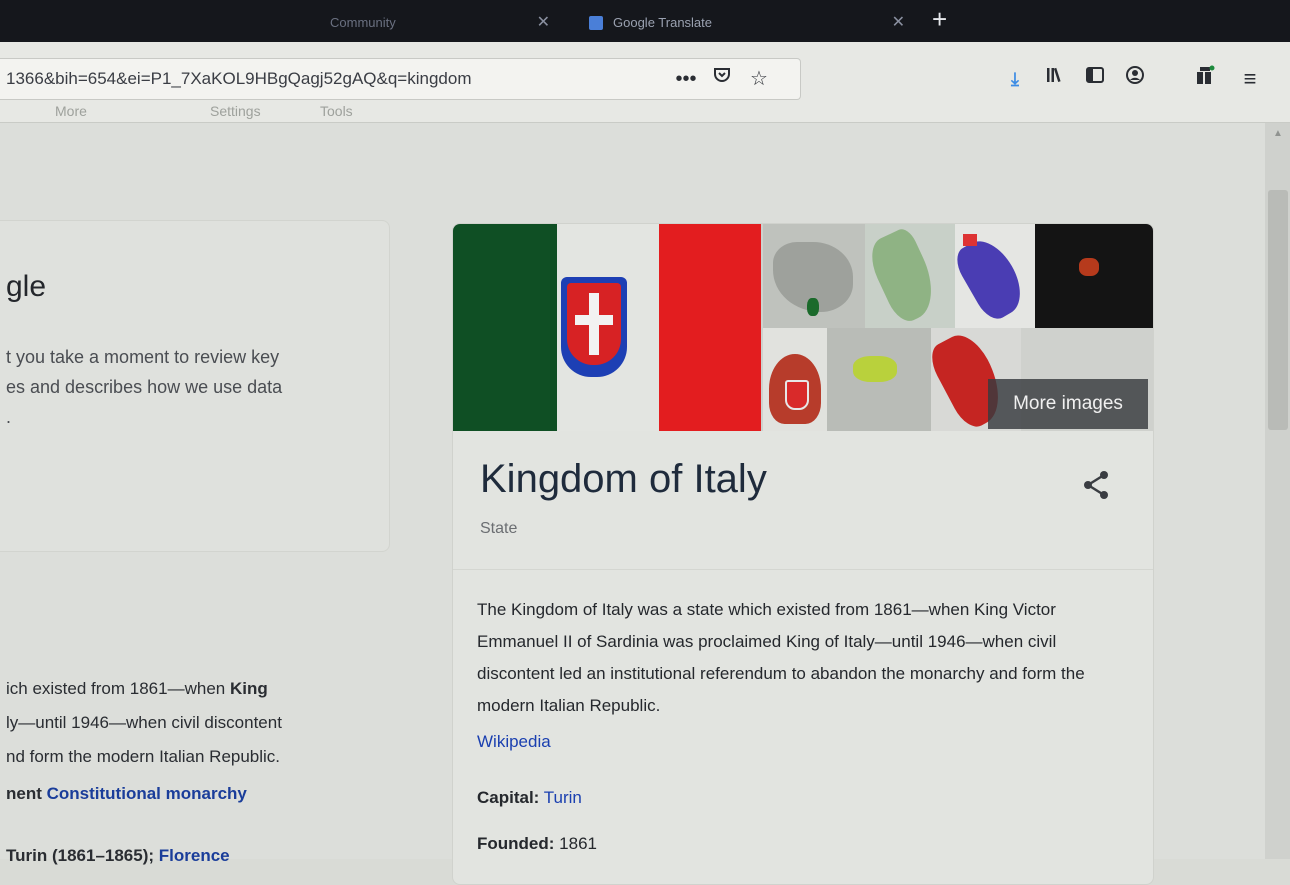 The width and height of the screenshot is (1290, 885). Describe the element at coordinates (71, 111) in the screenshot. I see `nav-more: More` at that location.